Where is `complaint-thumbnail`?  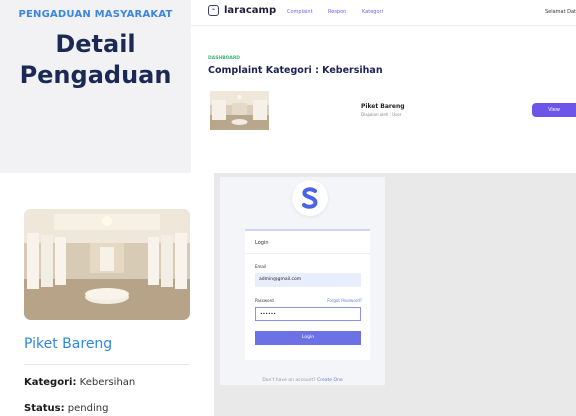 complaint-thumbnail is located at coordinates (239, 110).